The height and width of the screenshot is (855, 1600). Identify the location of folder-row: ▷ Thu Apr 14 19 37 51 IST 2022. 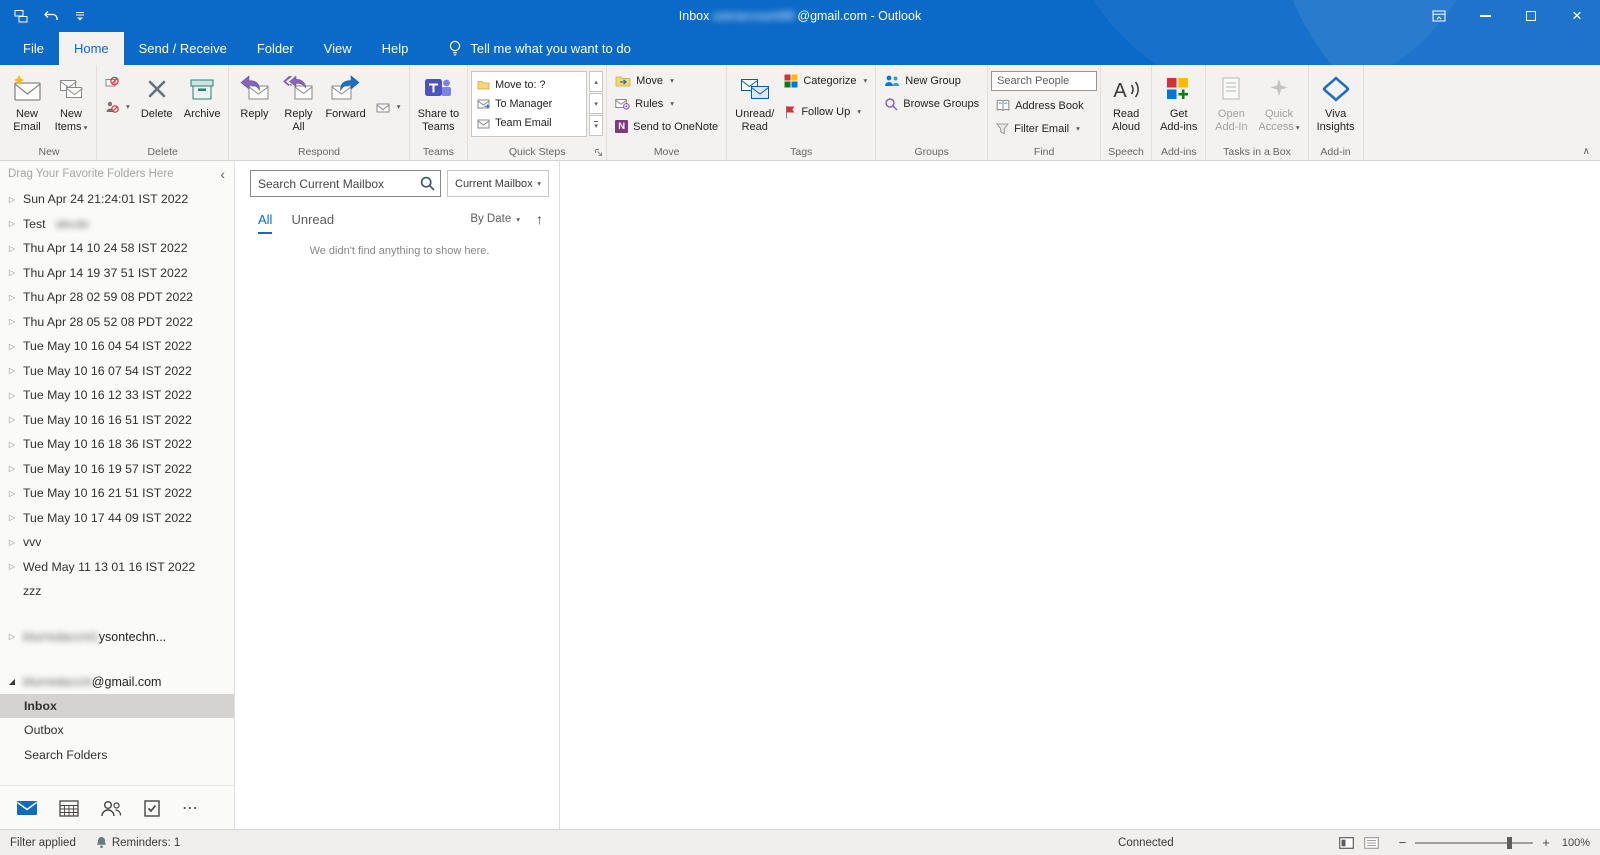
(117, 273).